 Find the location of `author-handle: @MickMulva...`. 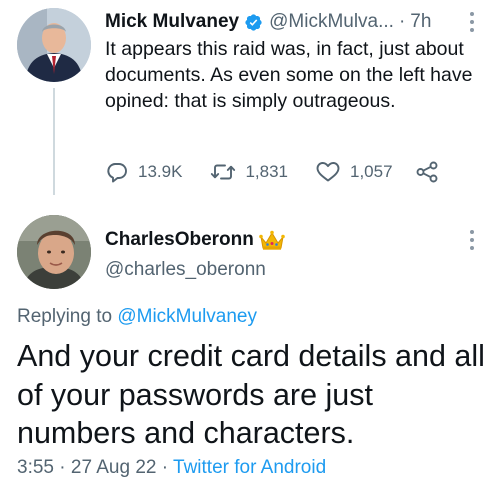

author-handle: @MickMulva... is located at coordinates (331, 22).